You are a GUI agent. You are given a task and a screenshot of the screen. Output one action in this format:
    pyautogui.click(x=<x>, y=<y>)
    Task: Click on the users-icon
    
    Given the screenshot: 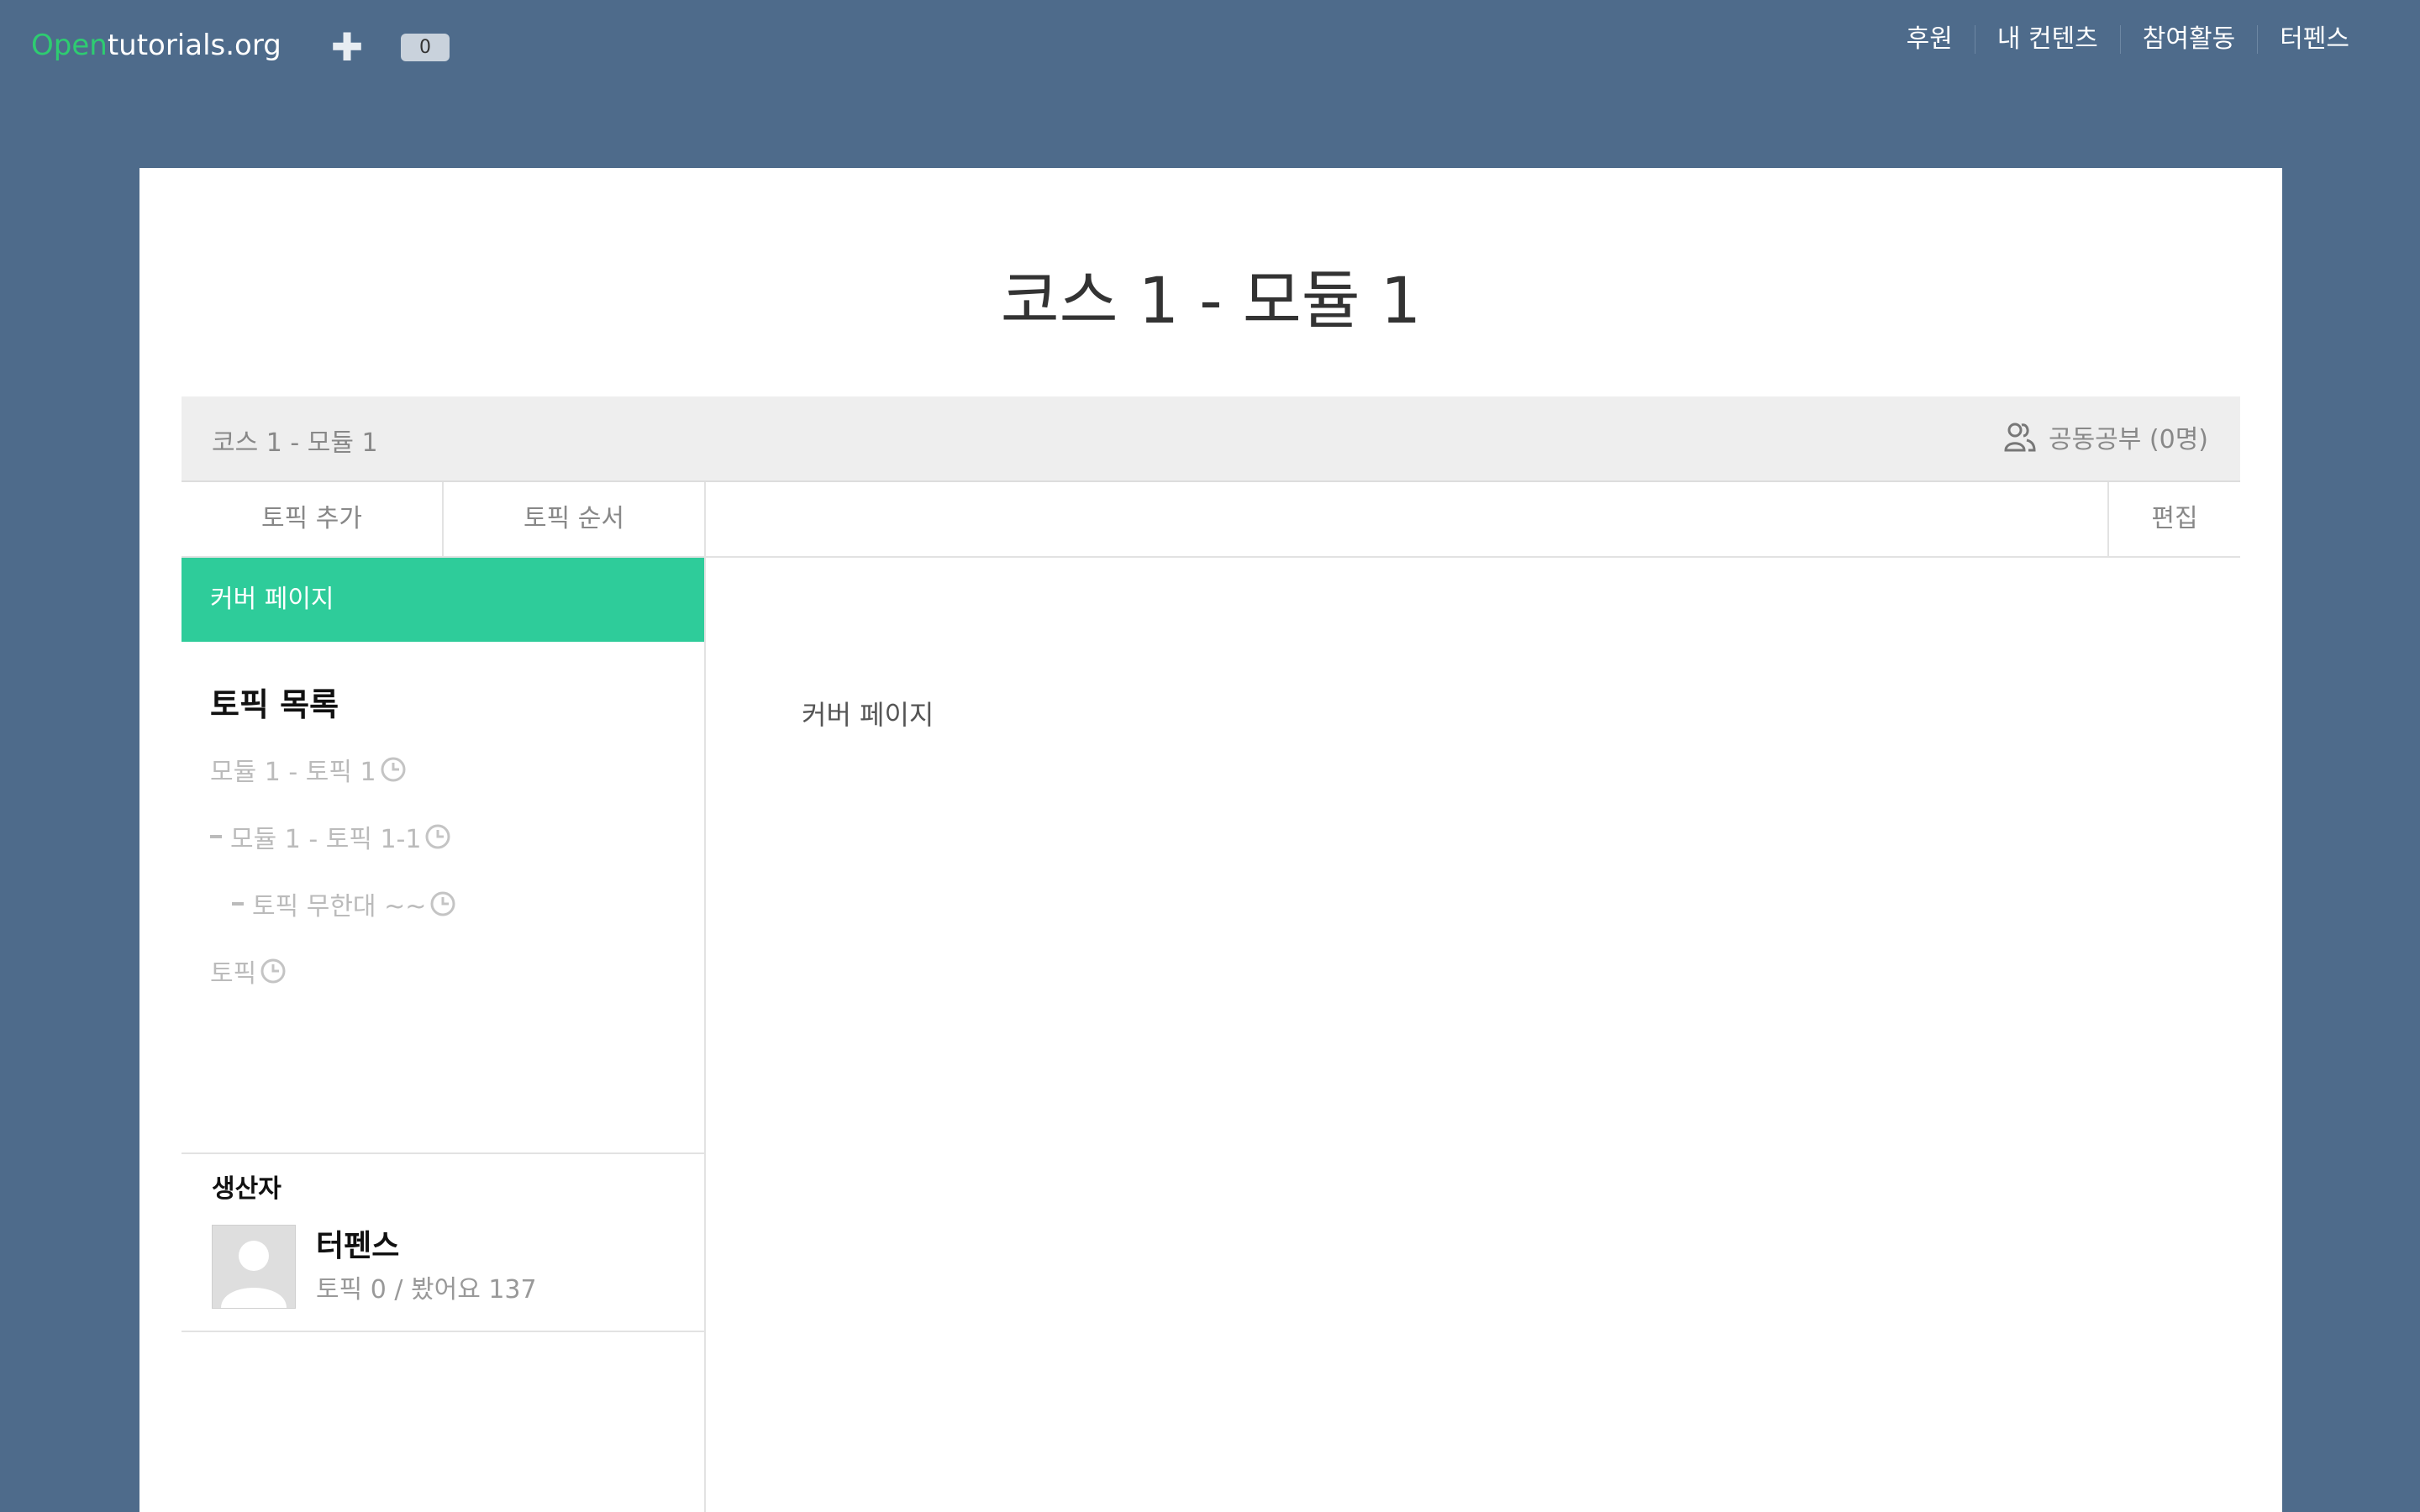 What is the action you would take?
    pyautogui.click(x=2020, y=437)
    